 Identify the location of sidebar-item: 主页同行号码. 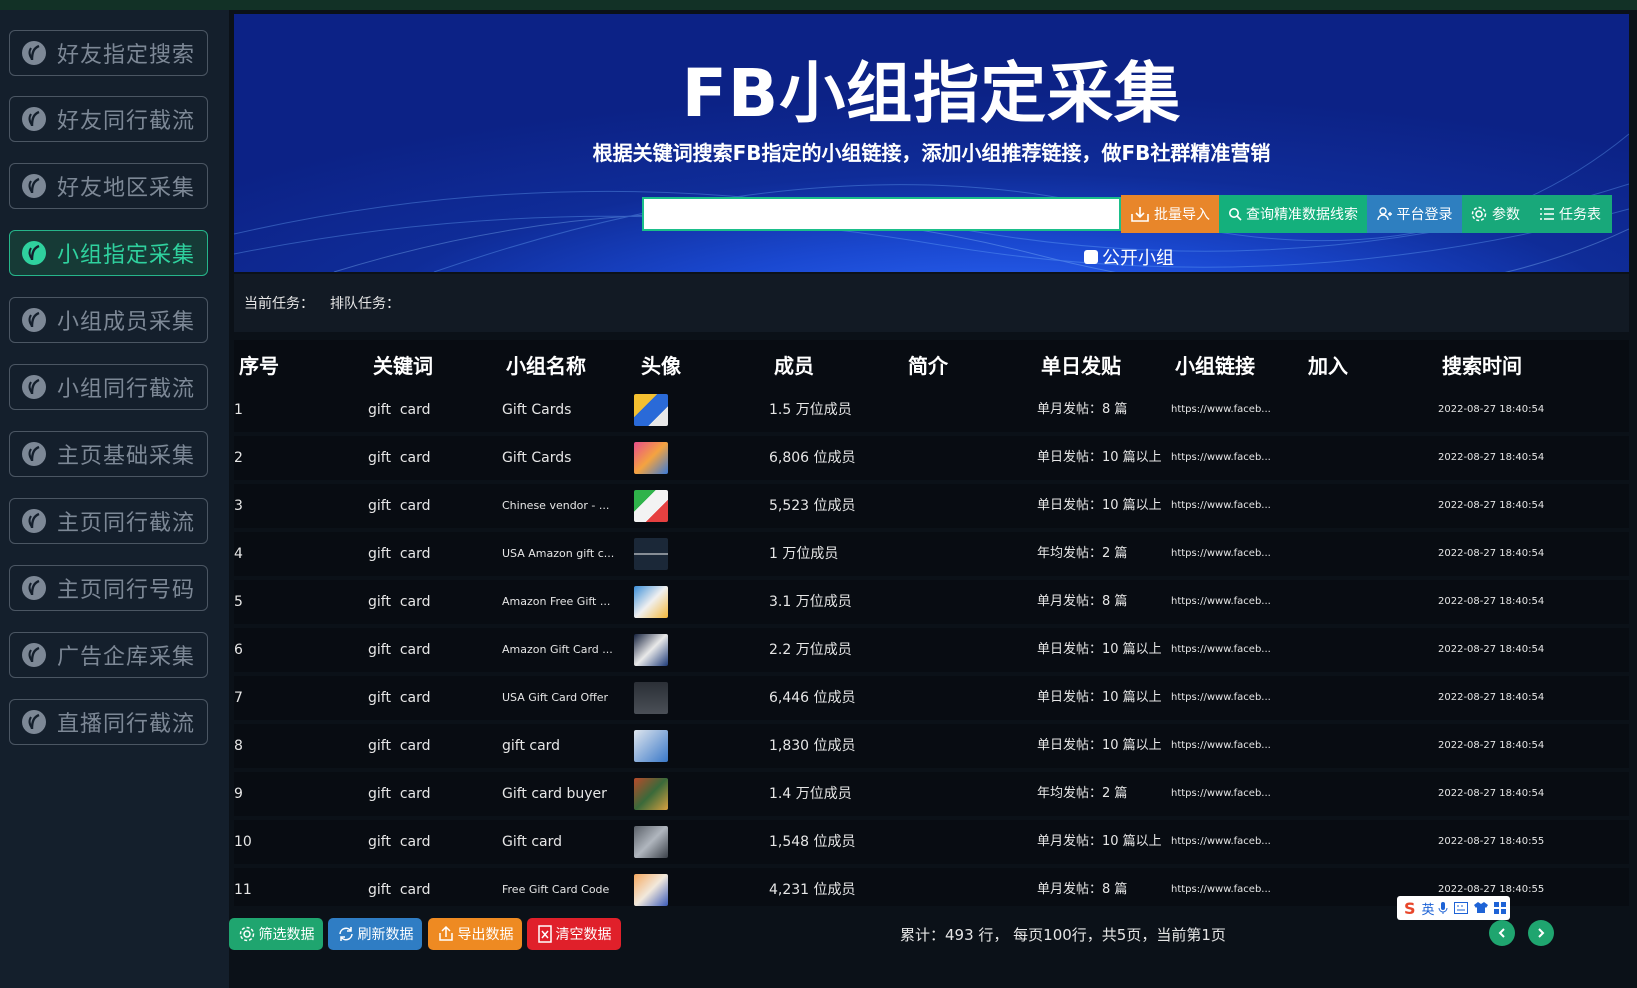
(108, 588).